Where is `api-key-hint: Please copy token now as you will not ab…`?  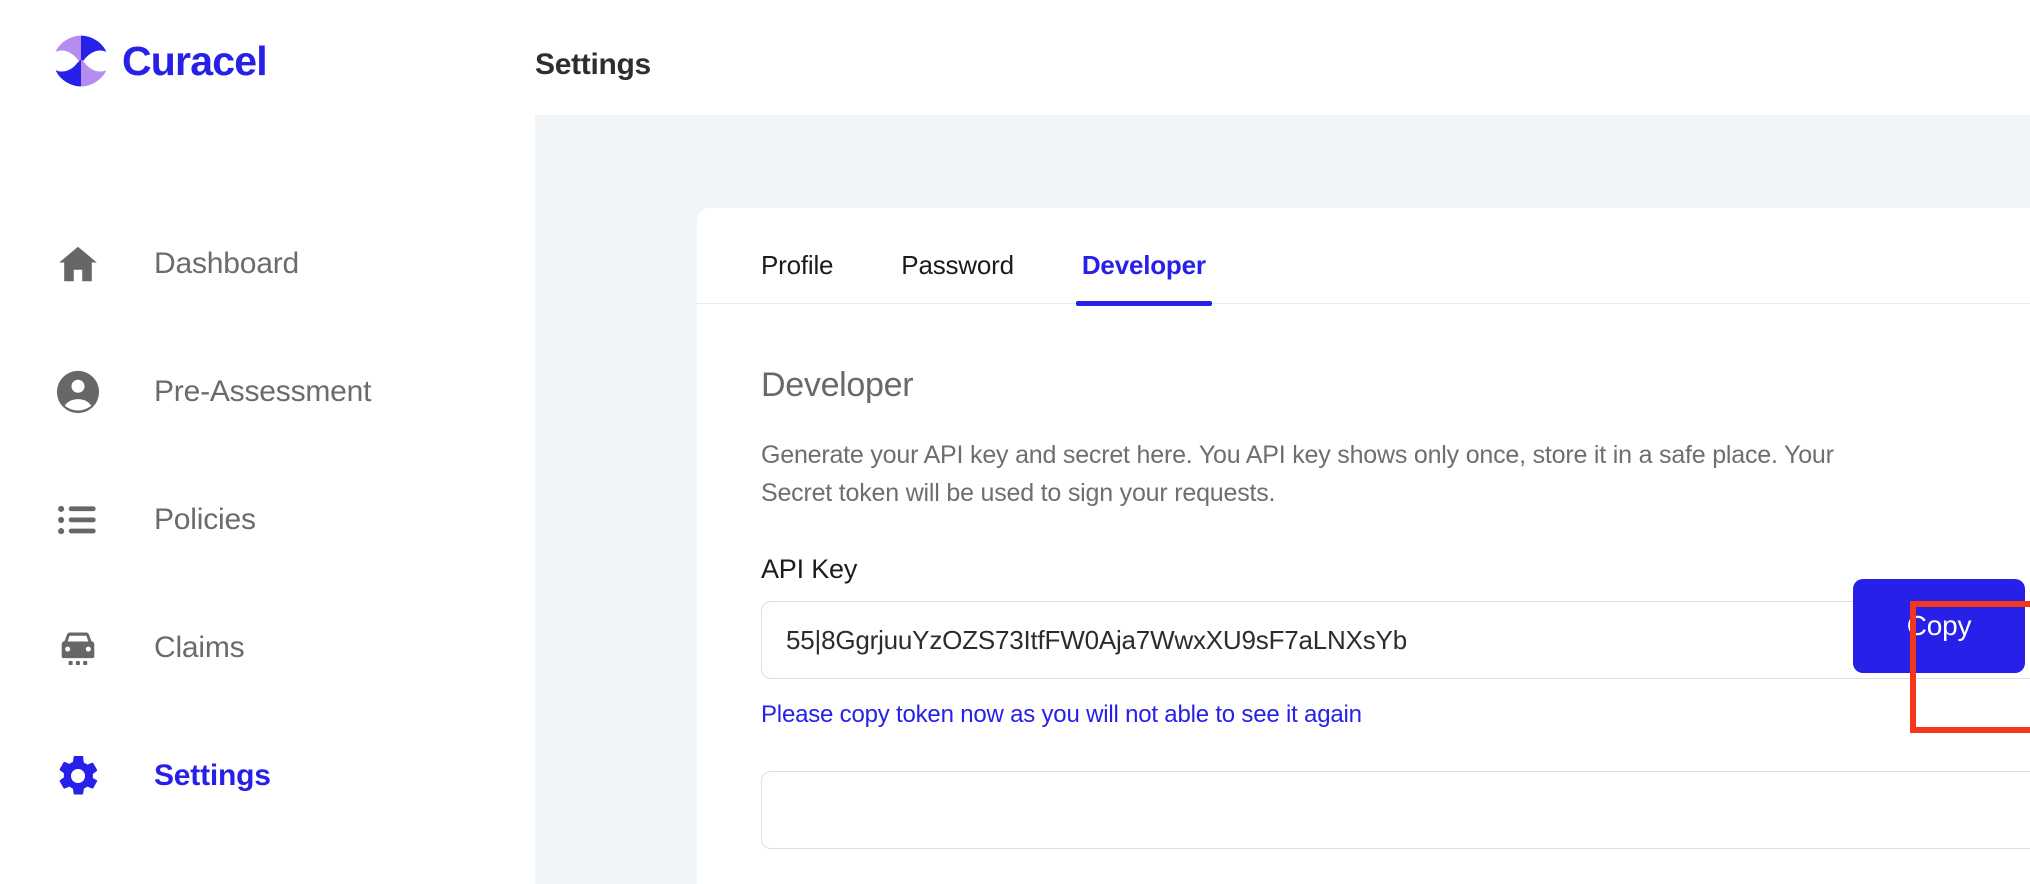
api-key-hint: Please copy token now as you will not ab… is located at coordinates (1061, 714).